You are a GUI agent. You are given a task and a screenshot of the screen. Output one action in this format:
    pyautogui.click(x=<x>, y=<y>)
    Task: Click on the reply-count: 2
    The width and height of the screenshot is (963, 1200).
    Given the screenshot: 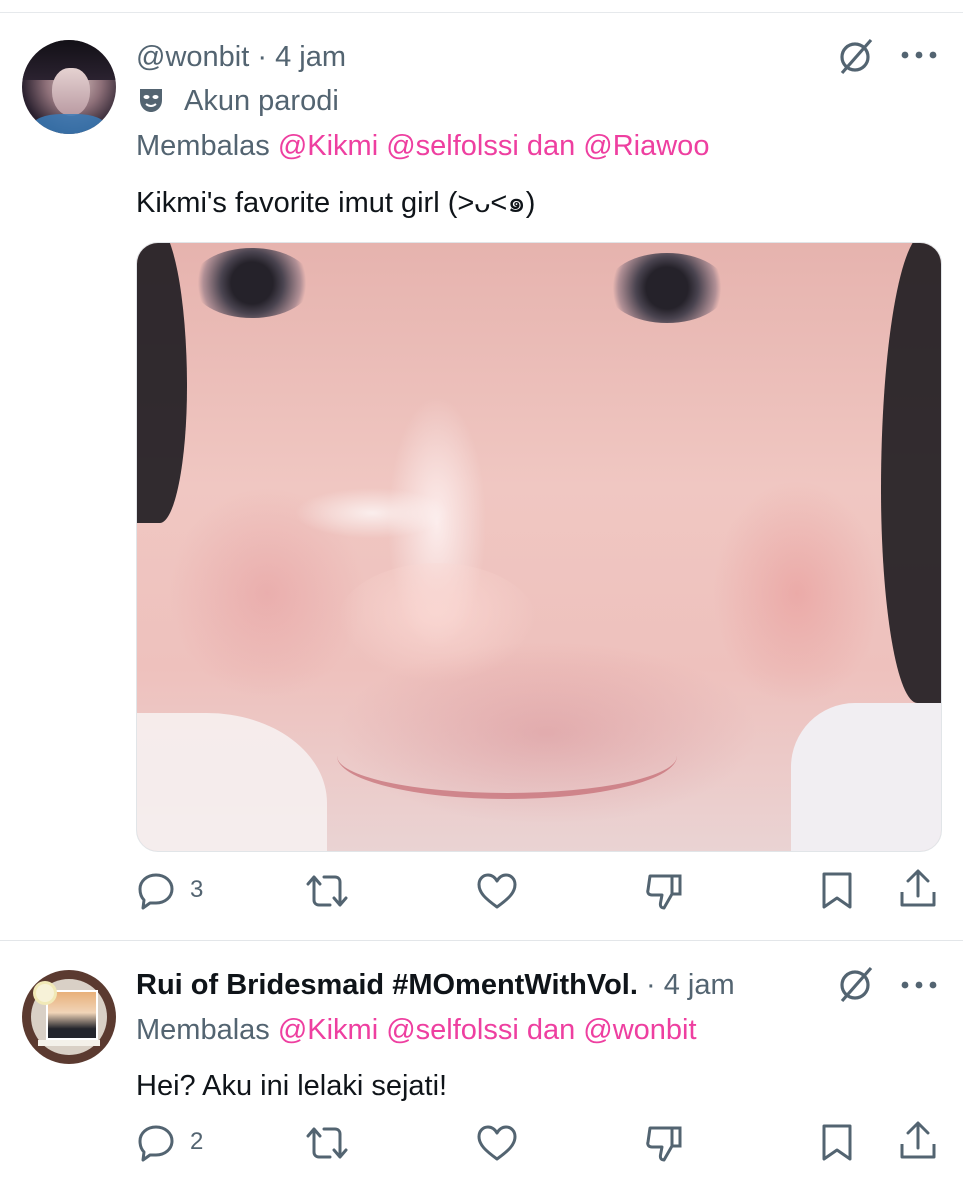 What is the action you would take?
    pyautogui.click(x=197, y=1141)
    